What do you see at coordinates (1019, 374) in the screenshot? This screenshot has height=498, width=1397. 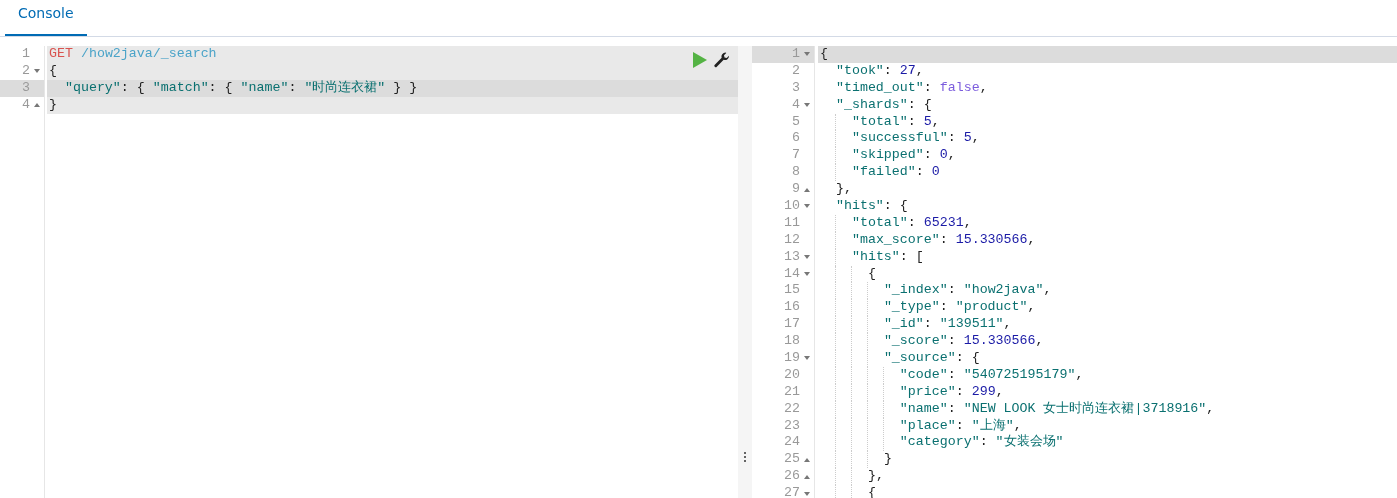 I see `string-value: "540725195179"` at bounding box center [1019, 374].